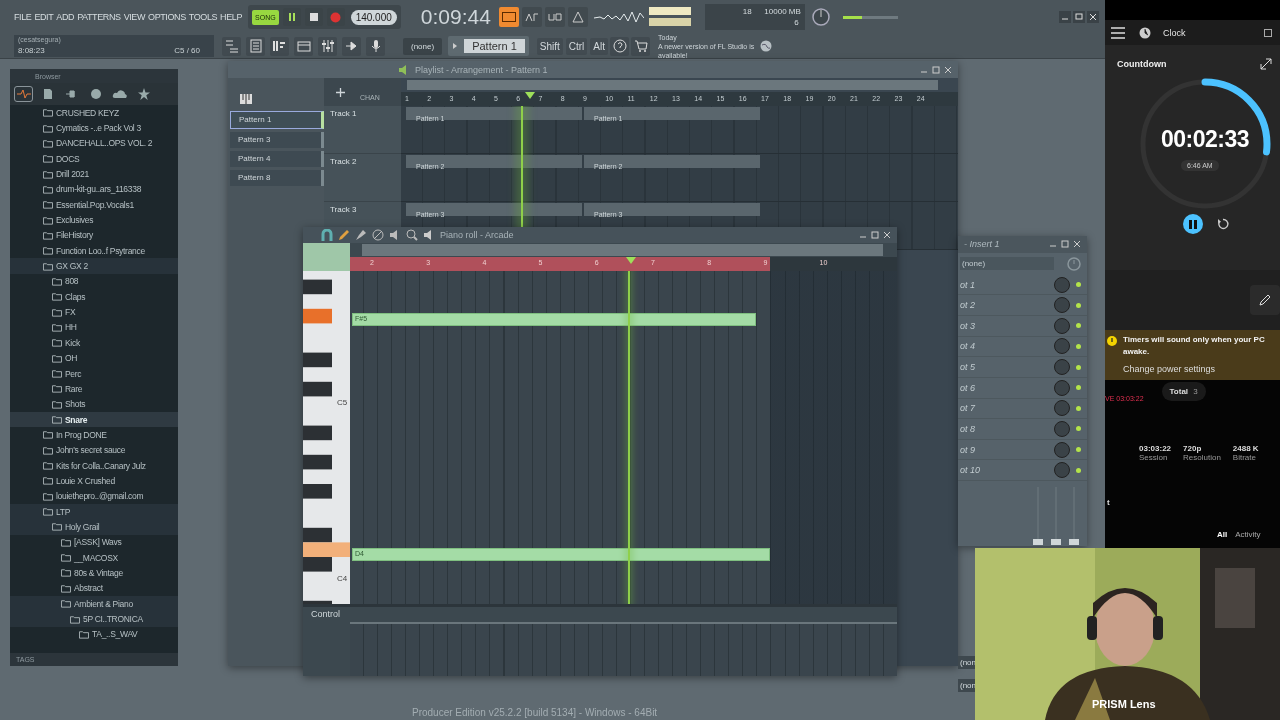 The width and height of the screenshot is (1280, 720). What do you see at coordinates (343, 161) in the screenshot?
I see `track-name: Track 2` at bounding box center [343, 161].